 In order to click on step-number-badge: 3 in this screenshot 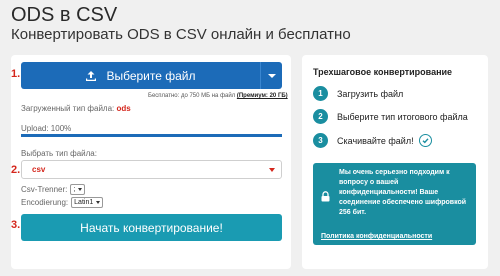, I will do `click(320, 140)`.